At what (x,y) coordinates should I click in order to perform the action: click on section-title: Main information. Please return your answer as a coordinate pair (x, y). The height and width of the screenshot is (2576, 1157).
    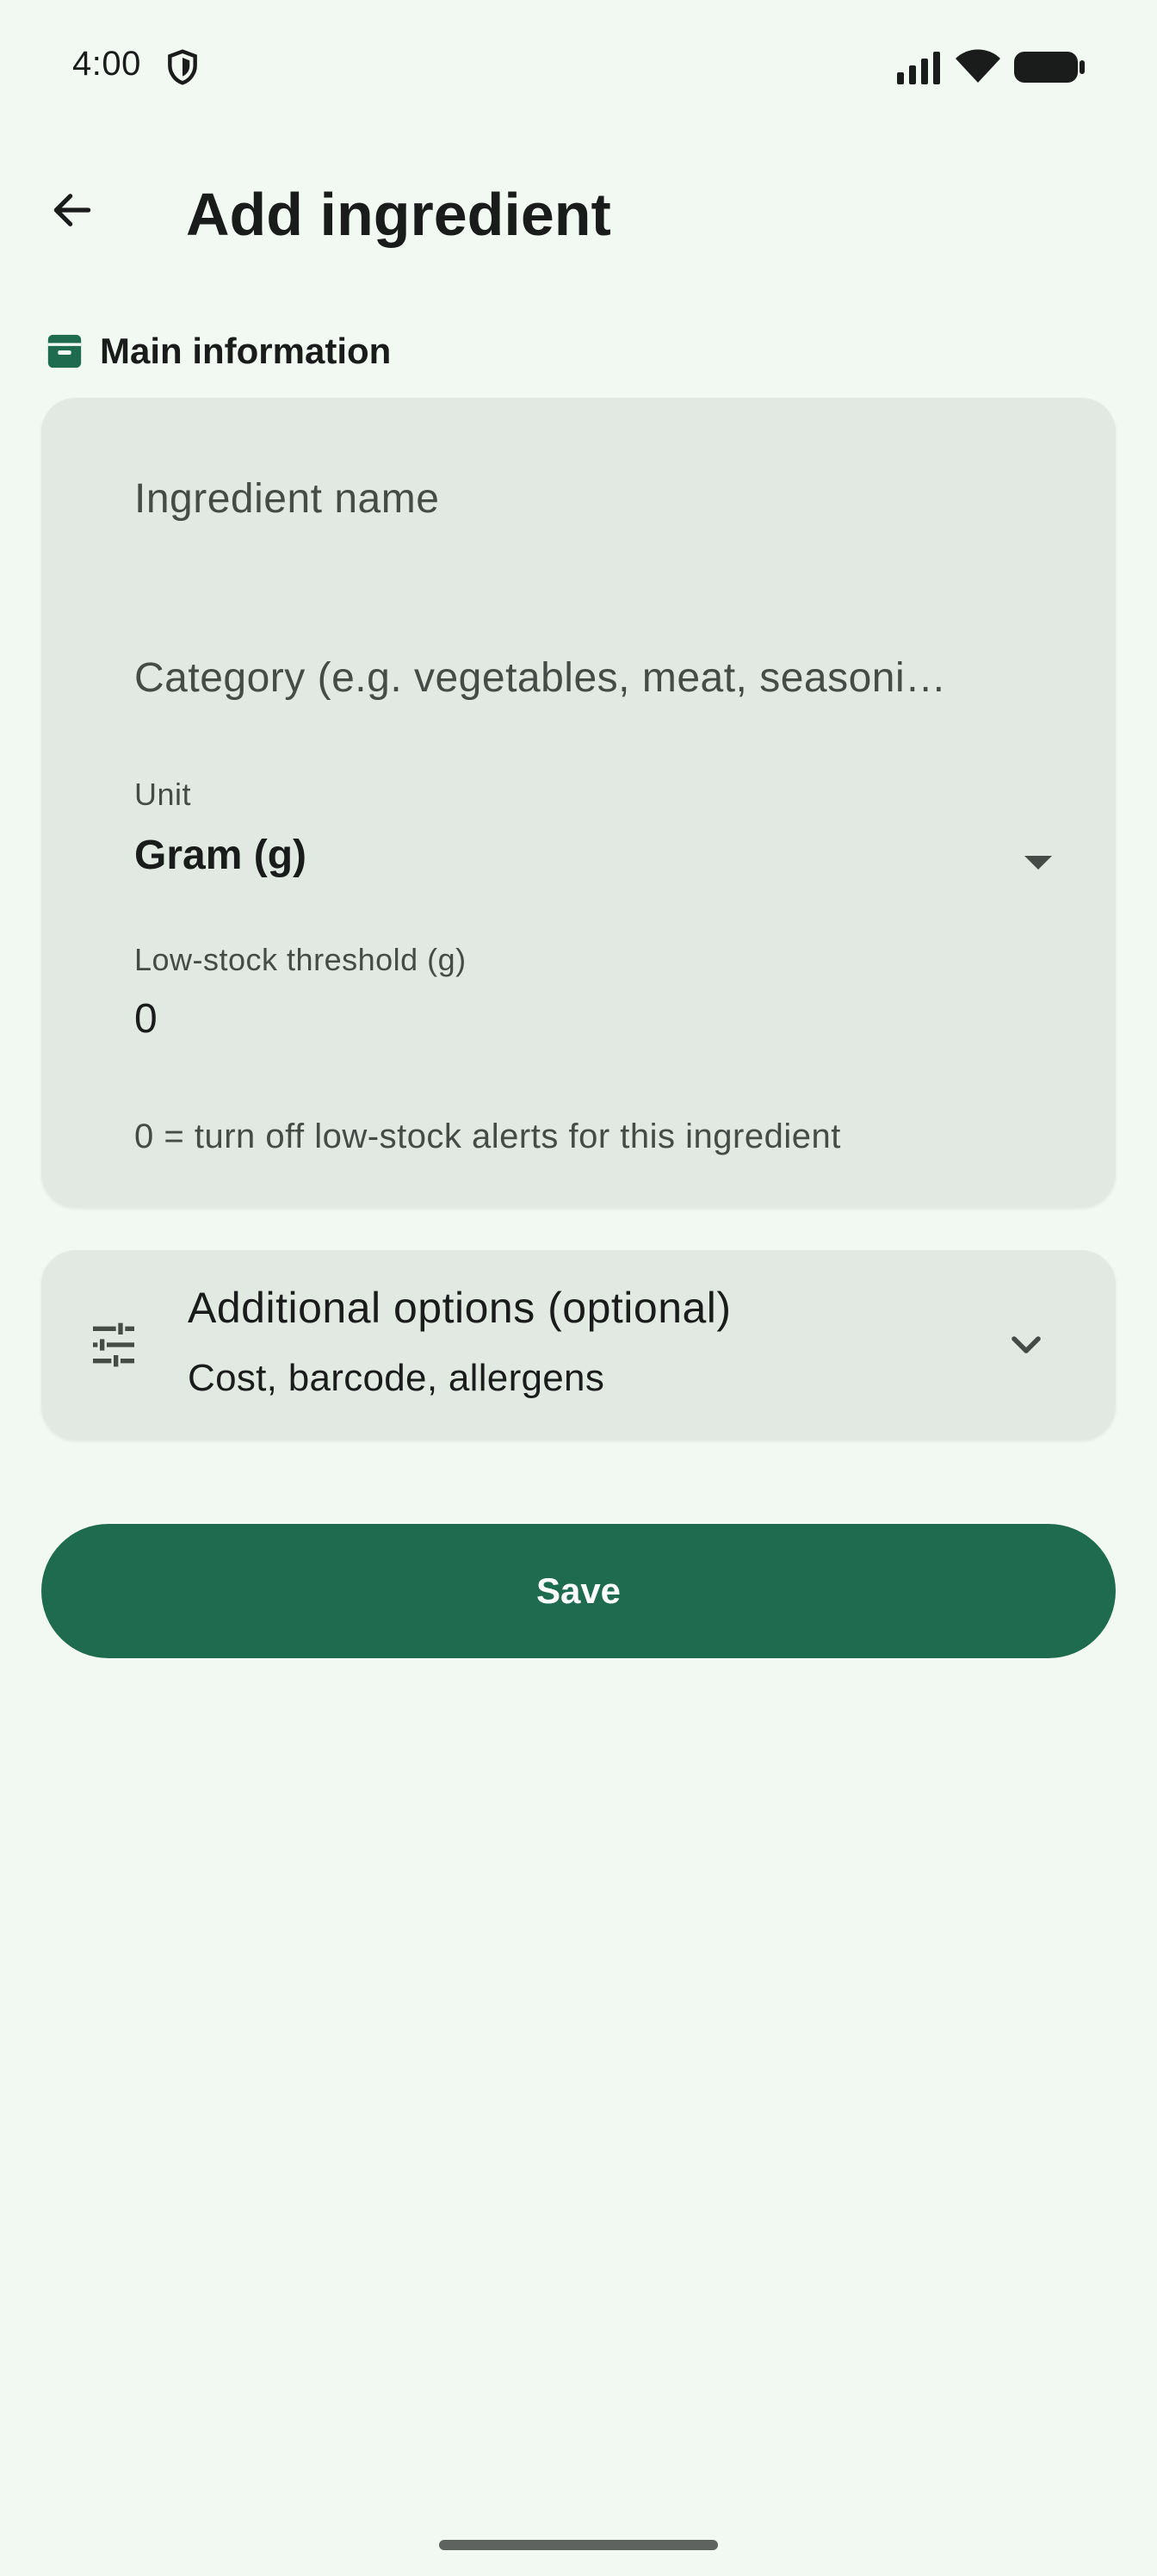
    Looking at the image, I should click on (246, 351).